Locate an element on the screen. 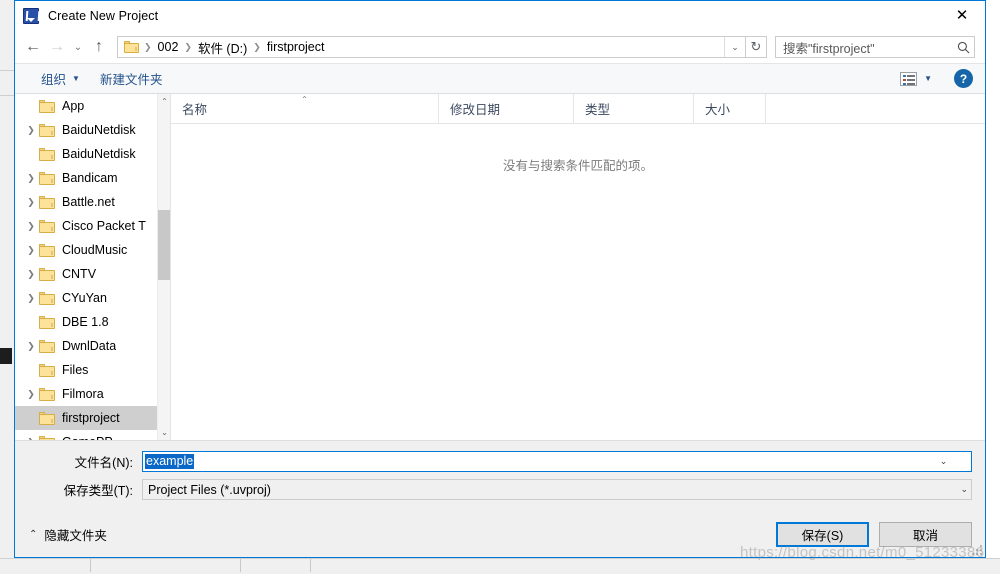 The width and height of the screenshot is (1000, 574). search-placeholder: 搜索"firstproject" is located at coordinates (829, 48).